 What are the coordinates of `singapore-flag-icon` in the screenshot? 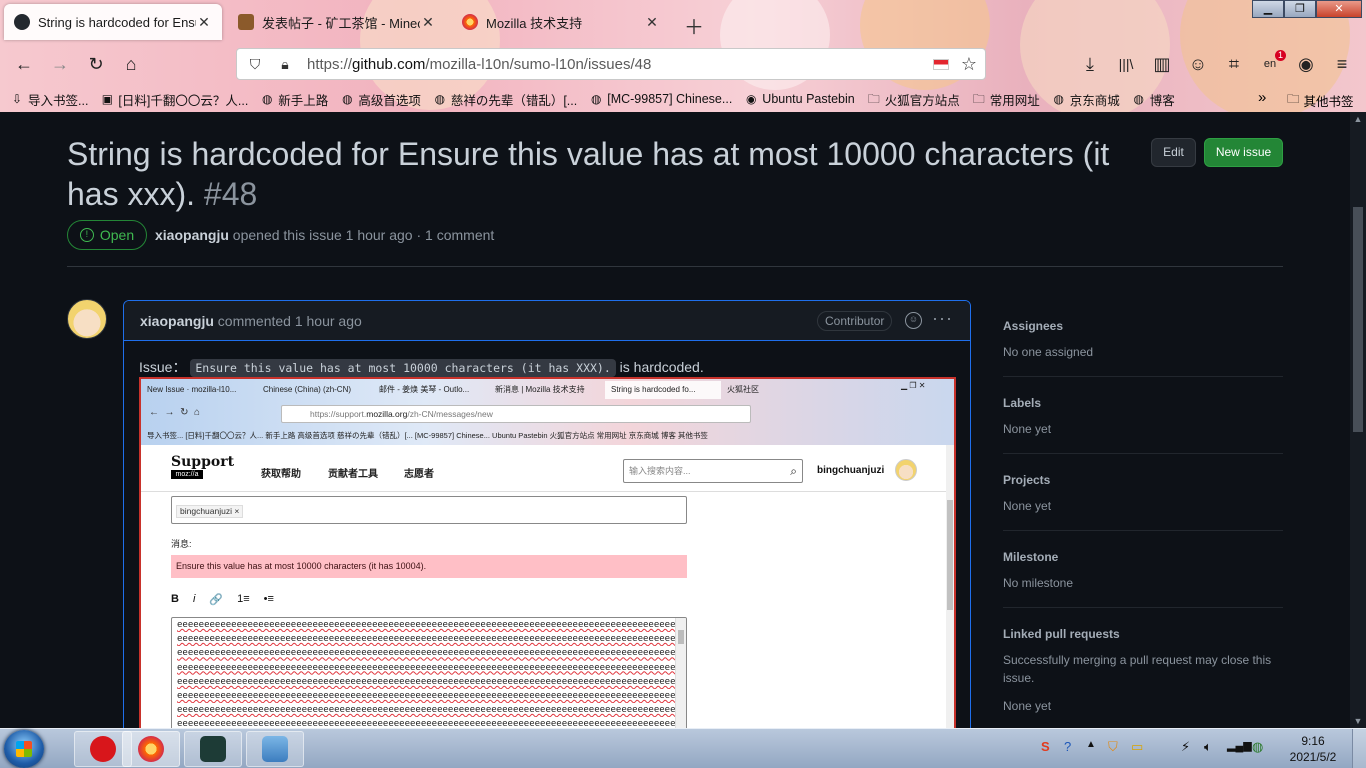 It's located at (940, 64).